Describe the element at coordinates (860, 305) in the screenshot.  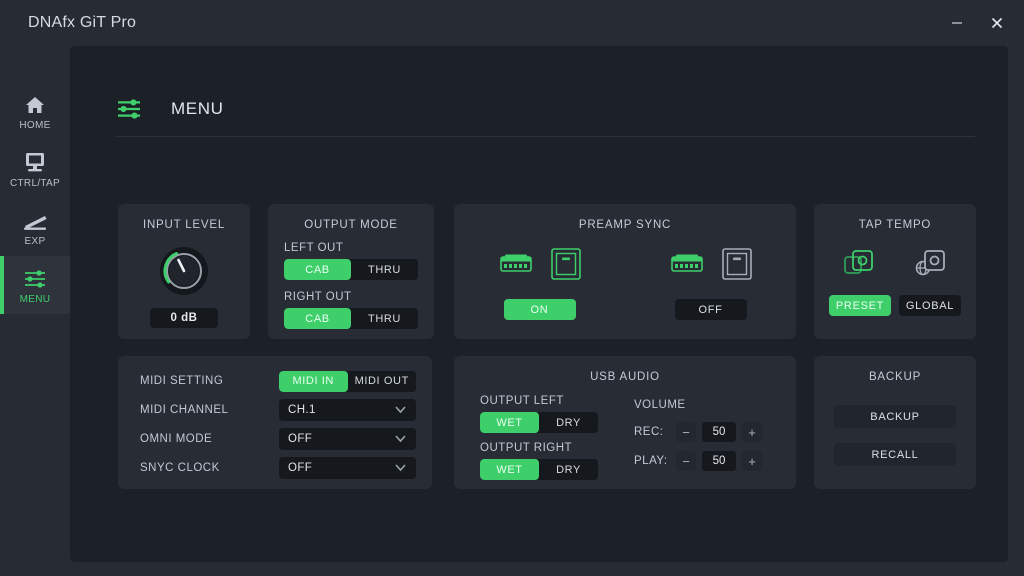
I see `tap-tempo-preset-button: PRESET` at that location.